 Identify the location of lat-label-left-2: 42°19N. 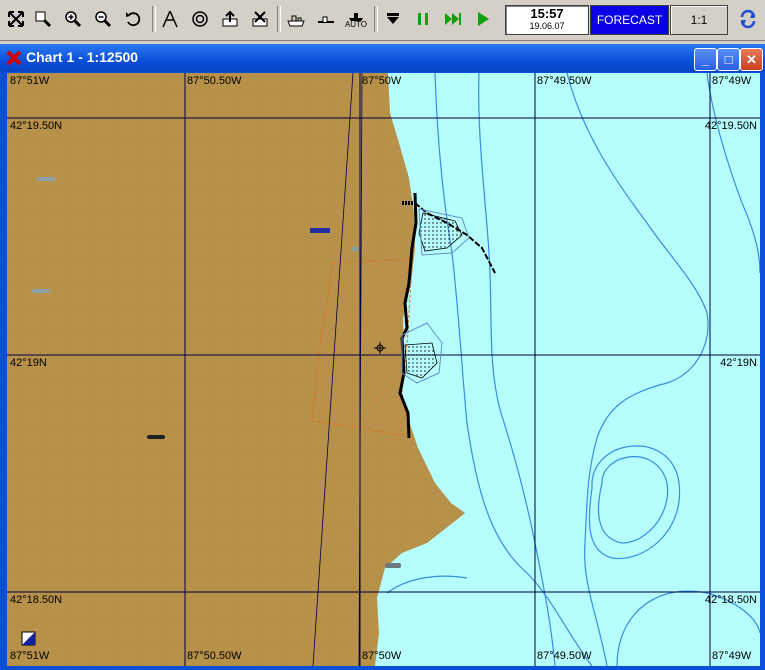
(28, 363).